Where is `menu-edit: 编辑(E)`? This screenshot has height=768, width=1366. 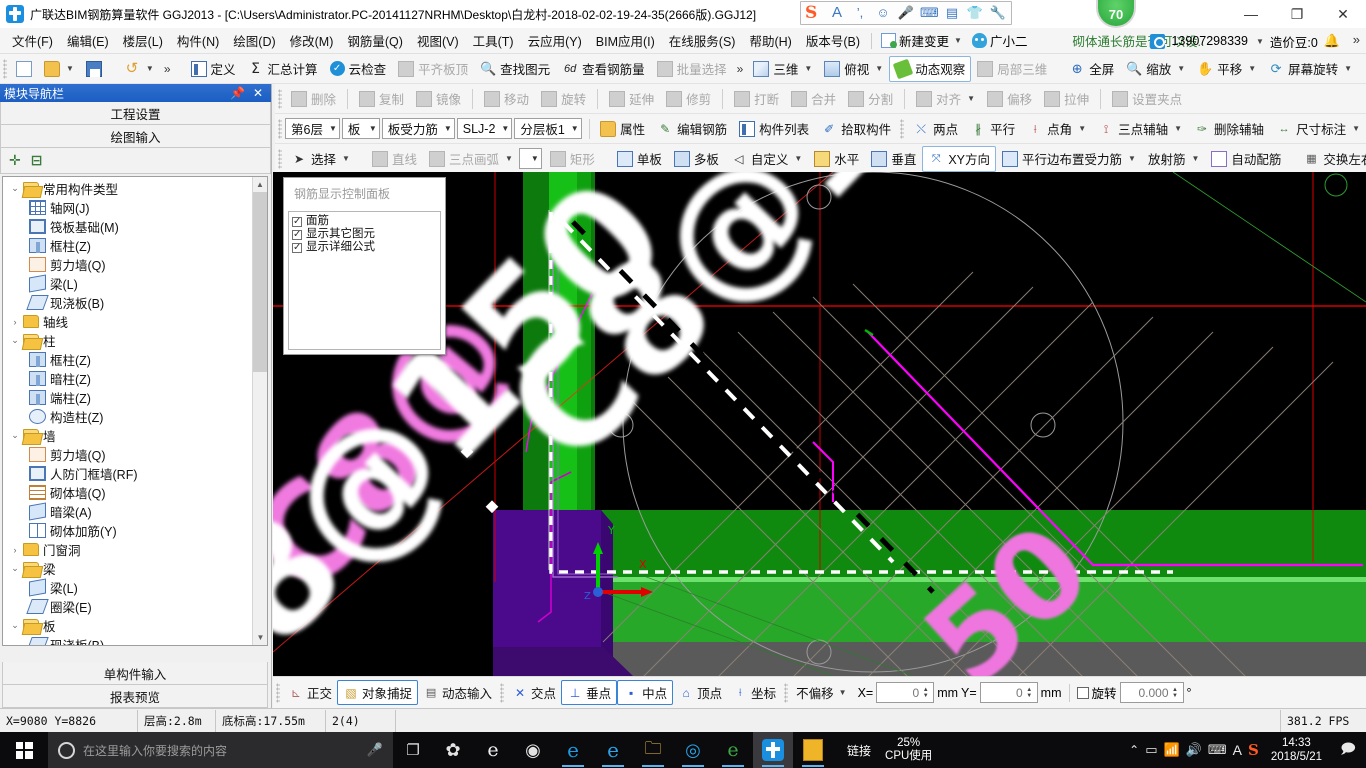 menu-edit: 编辑(E) is located at coordinates (88, 40).